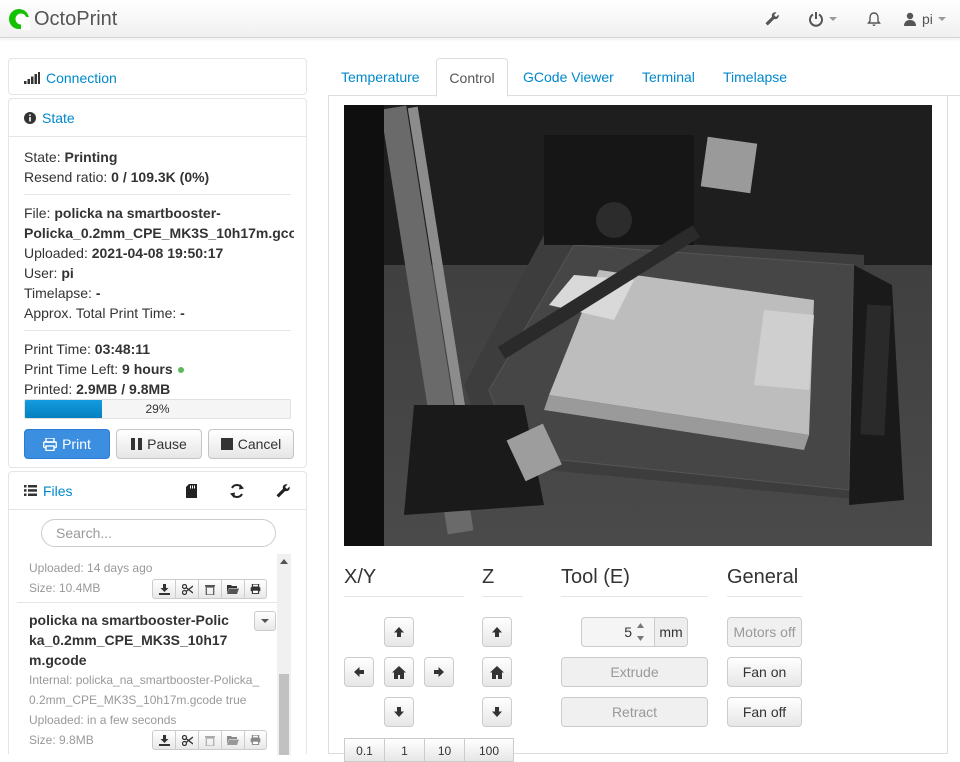 This screenshot has height=762, width=960. What do you see at coordinates (497, 672) in the screenshot?
I see `home-z-button` at bounding box center [497, 672].